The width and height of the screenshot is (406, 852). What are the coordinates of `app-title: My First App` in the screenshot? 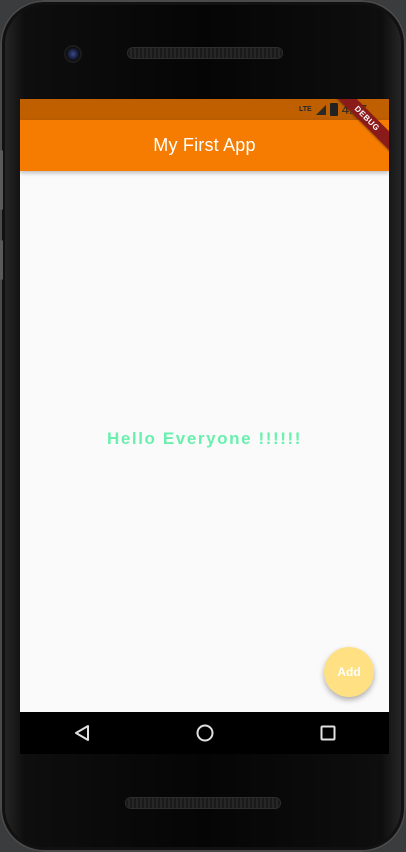 It's located at (204, 145).